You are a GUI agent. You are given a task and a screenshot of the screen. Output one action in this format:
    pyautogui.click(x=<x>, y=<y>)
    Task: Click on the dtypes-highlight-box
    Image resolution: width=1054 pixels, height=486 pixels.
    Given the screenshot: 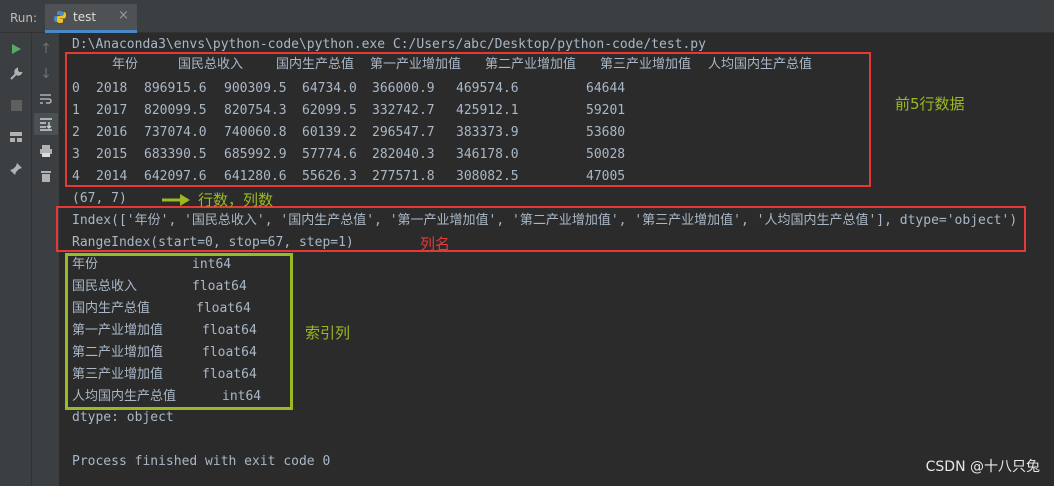 What is the action you would take?
    pyautogui.click(x=179, y=331)
    